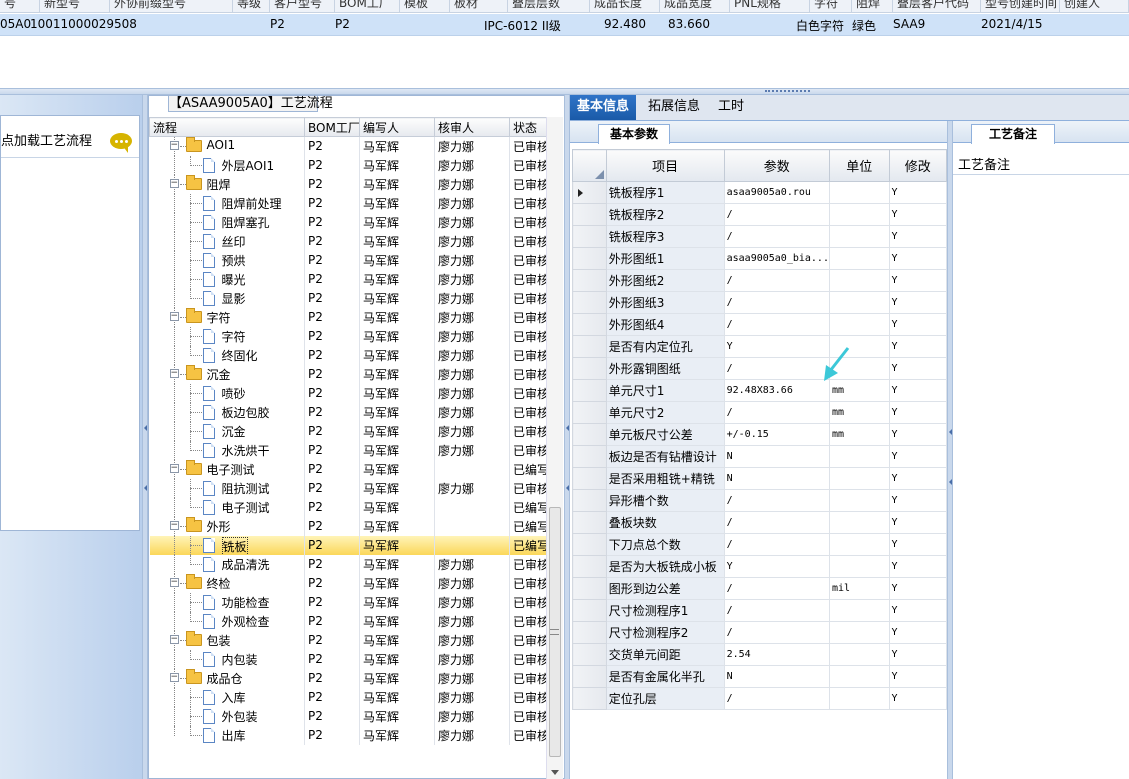 This screenshot has width=1129, height=779. I want to click on tree-node-label: 曝光, so click(234, 279).